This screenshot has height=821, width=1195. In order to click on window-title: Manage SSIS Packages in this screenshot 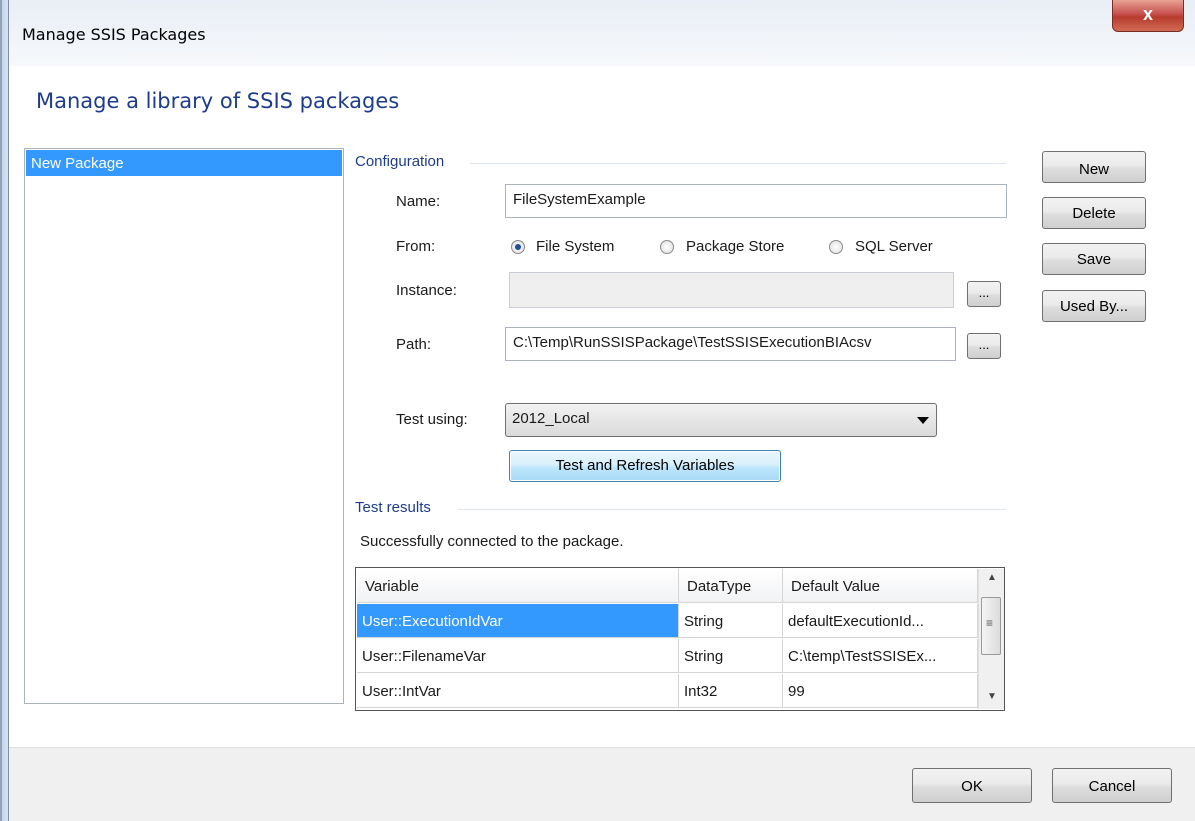, I will do `click(114, 34)`.